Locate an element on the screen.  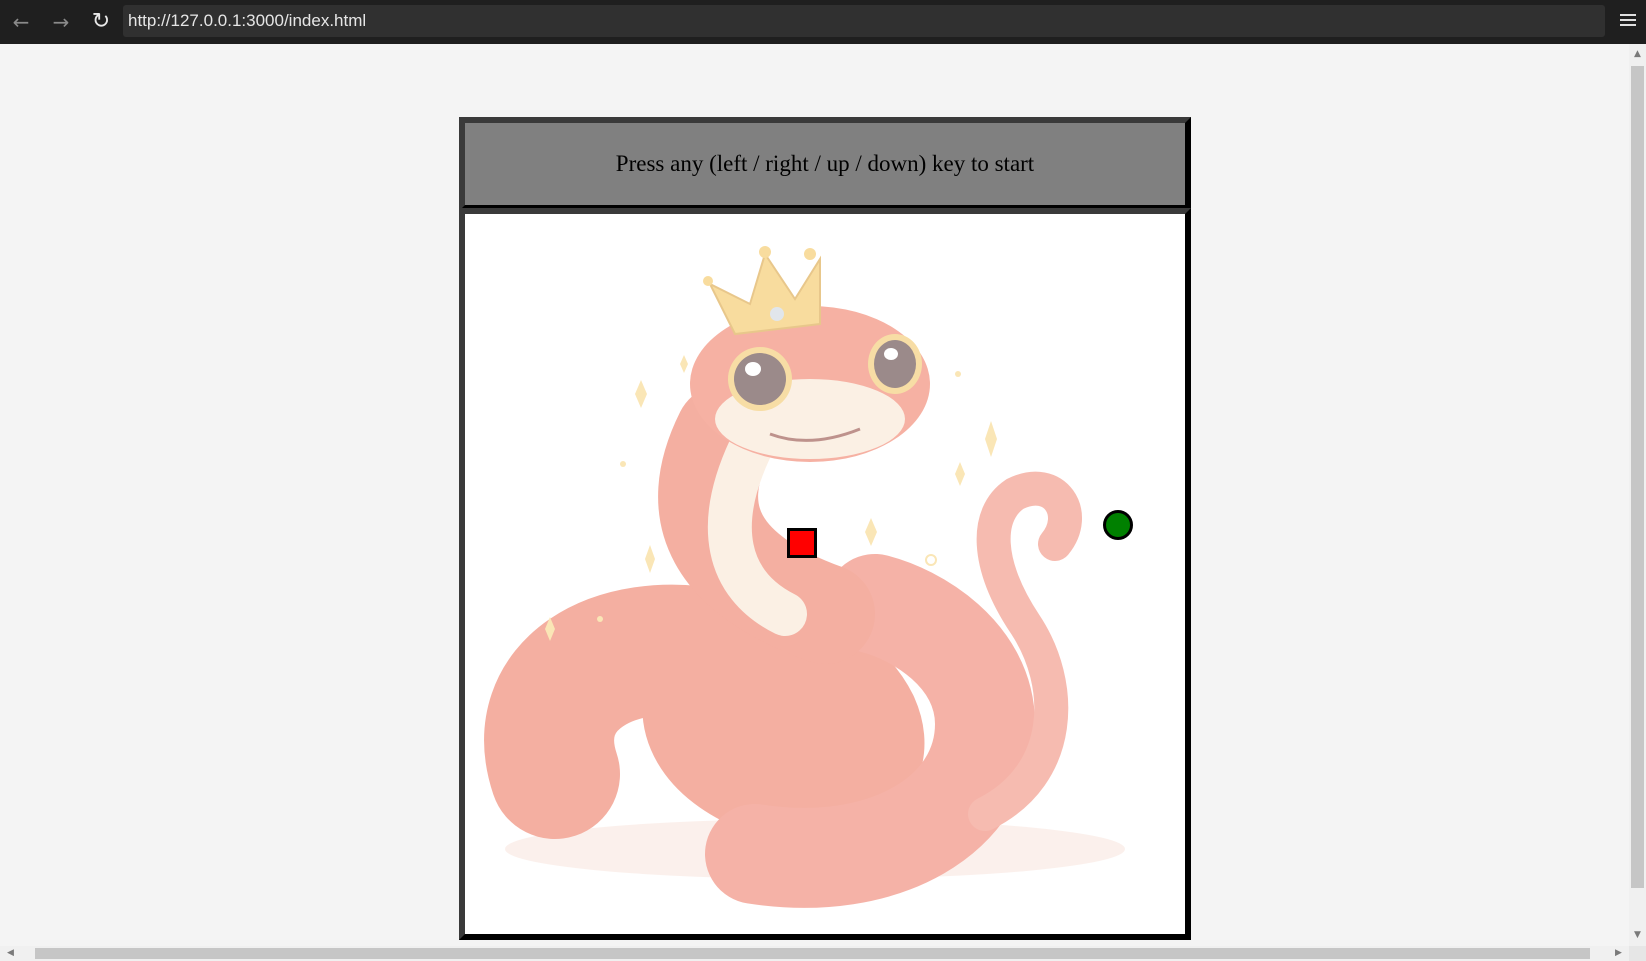
browser-toolbar: ← → ↻ http://127.0.0.1:3000/index.html is located at coordinates (823, 22).